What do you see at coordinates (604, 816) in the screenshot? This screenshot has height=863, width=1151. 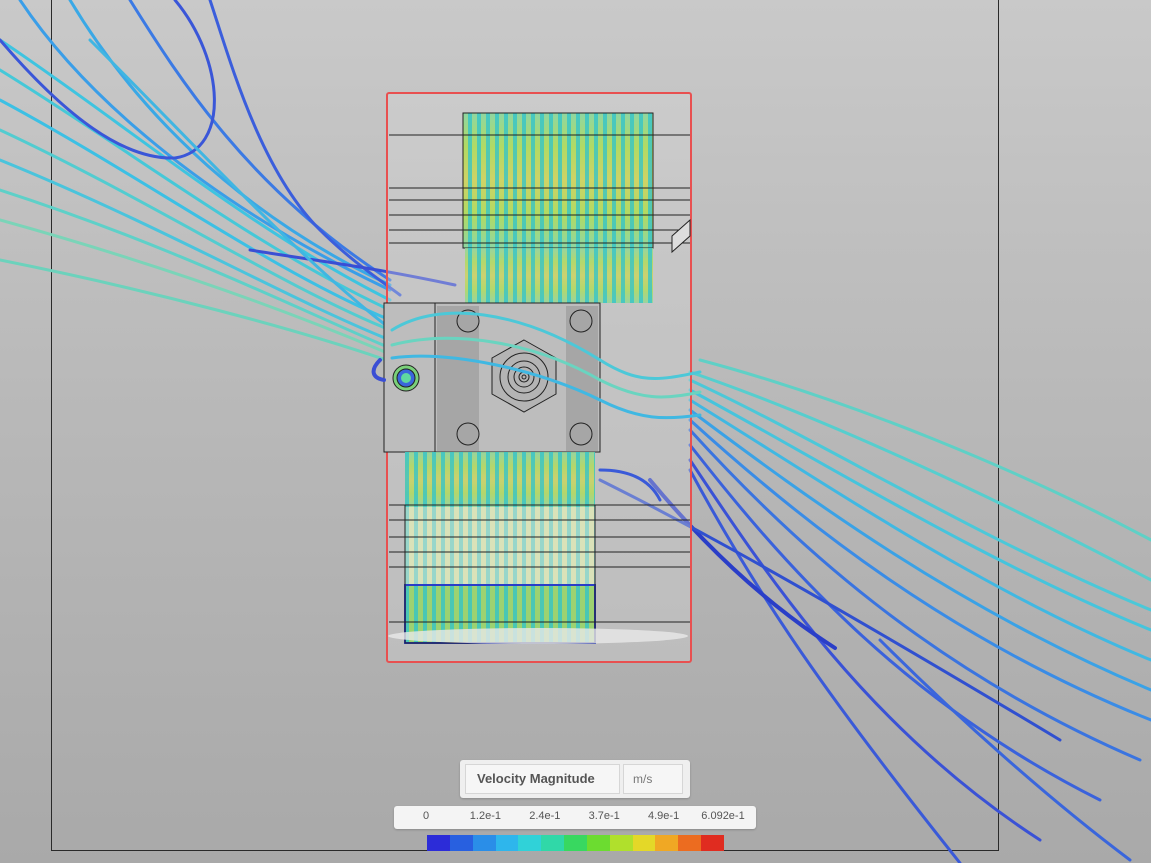 I see `legend-tick-label: 3.7e-1` at bounding box center [604, 816].